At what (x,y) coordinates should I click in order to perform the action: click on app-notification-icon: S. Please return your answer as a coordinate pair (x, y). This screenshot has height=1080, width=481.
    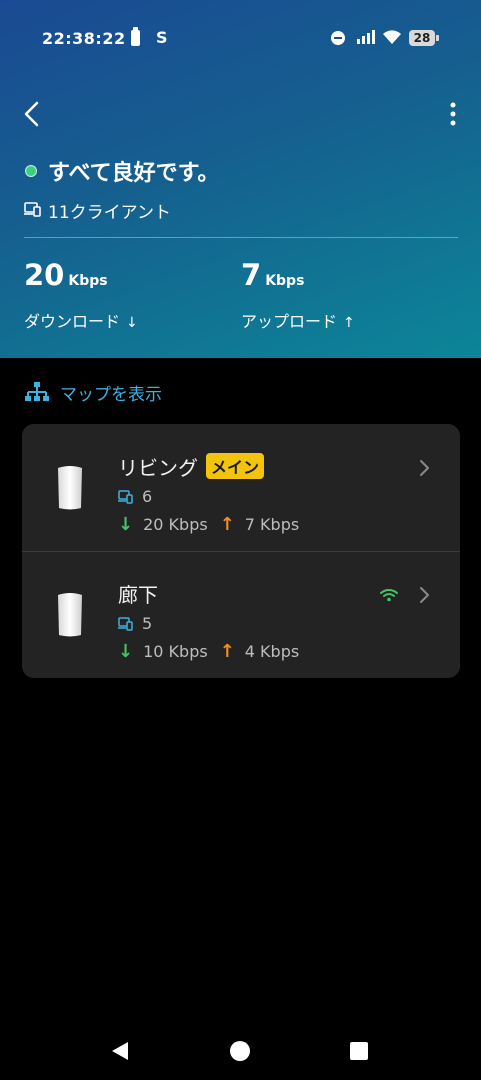
    Looking at the image, I should click on (162, 37).